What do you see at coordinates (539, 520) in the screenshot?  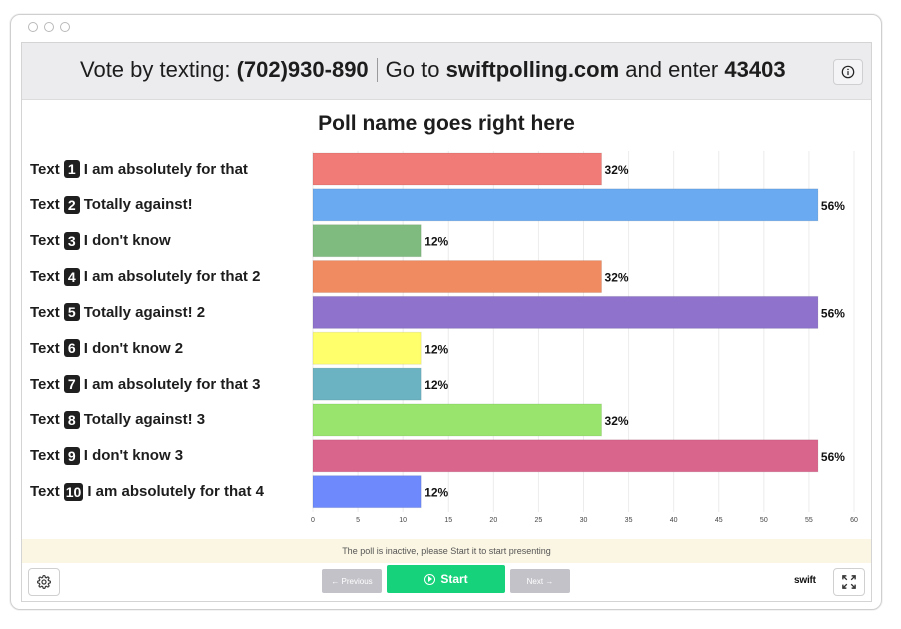 I see `x-tick-label: 25` at bounding box center [539, 520].